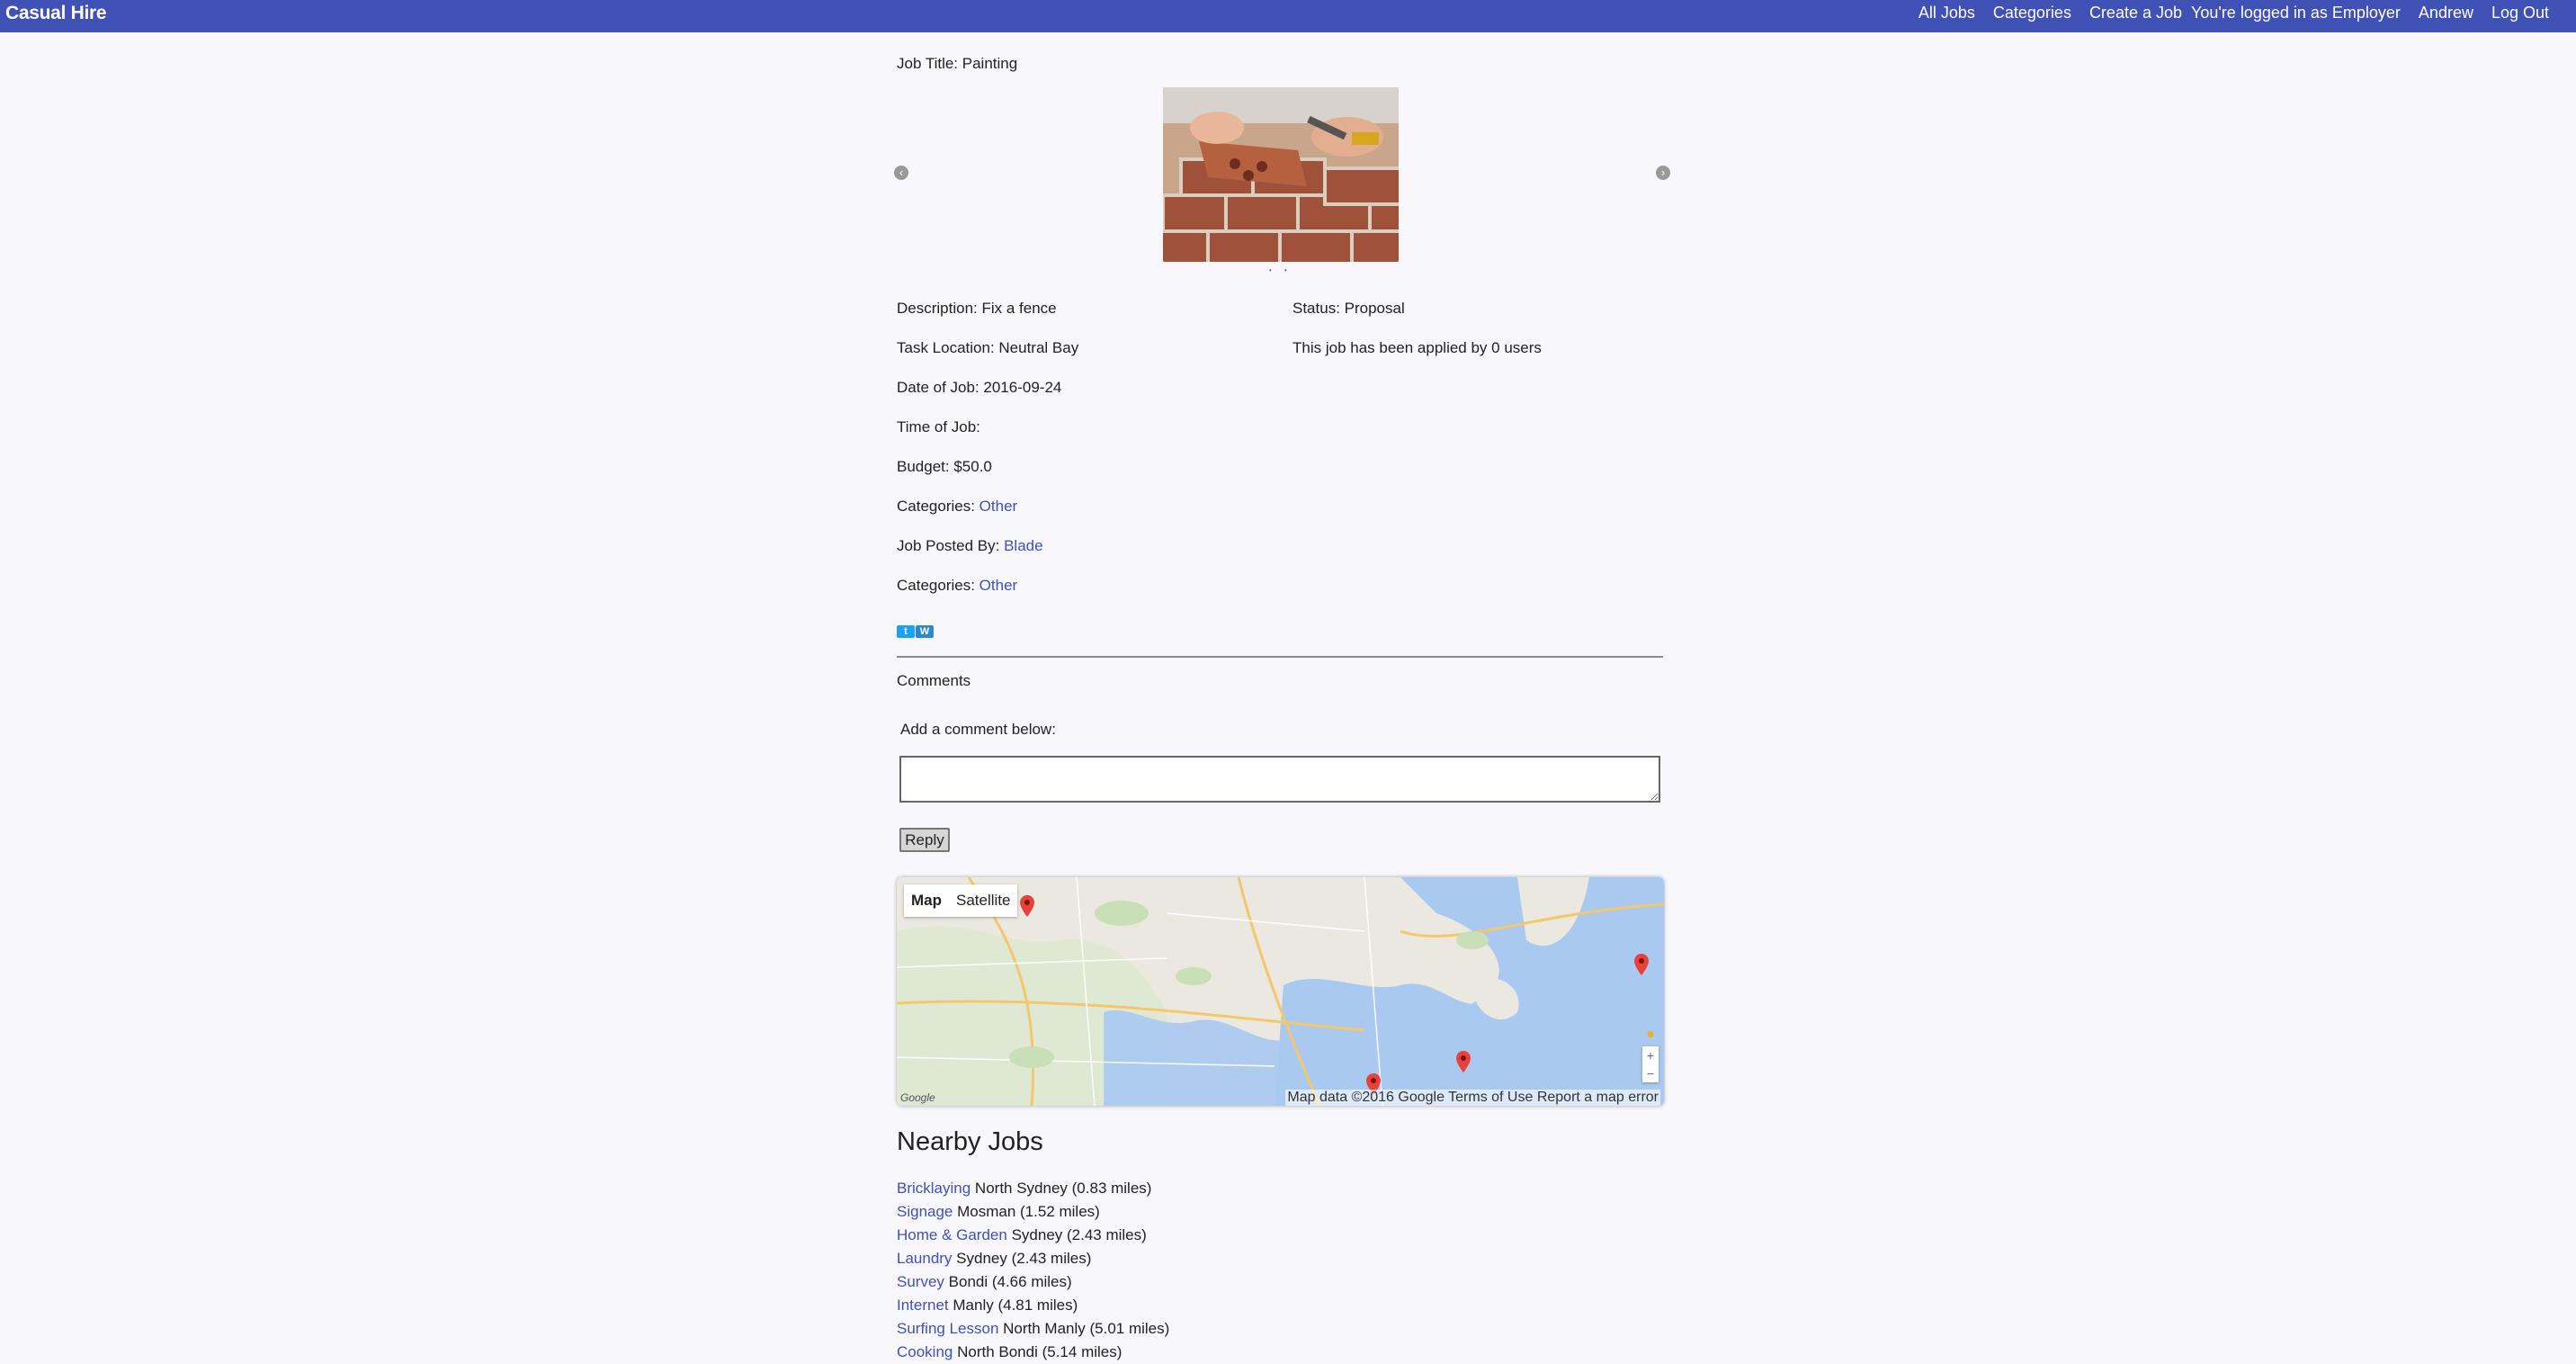 Image resolution: width=2576 pixels, height=1364 pixels. What do you see at coordinates (1650, 1073) in the screenshot?
I see `zoom-out-button: −` at bounding box center [1650, 1073].